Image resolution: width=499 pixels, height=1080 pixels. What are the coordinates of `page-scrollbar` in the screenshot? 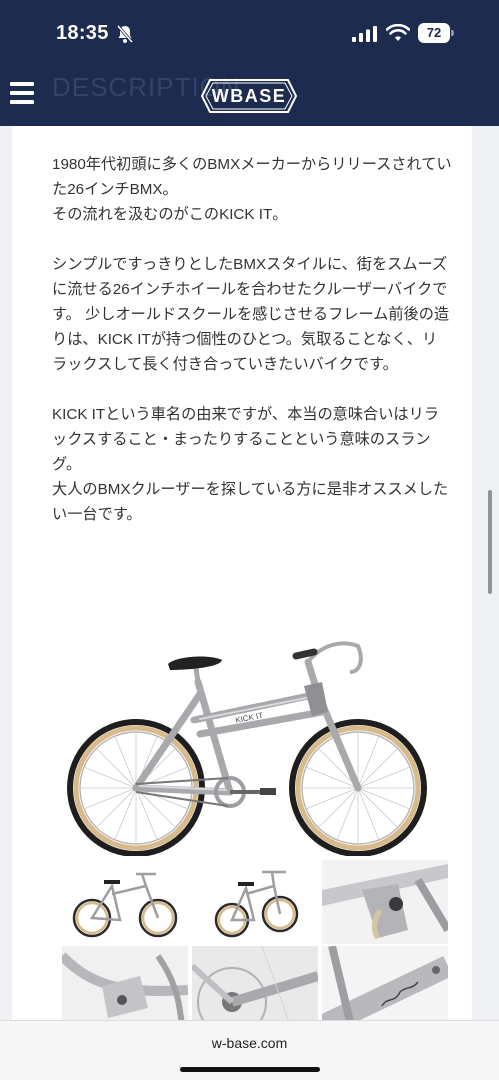 It's located at (490, 542).